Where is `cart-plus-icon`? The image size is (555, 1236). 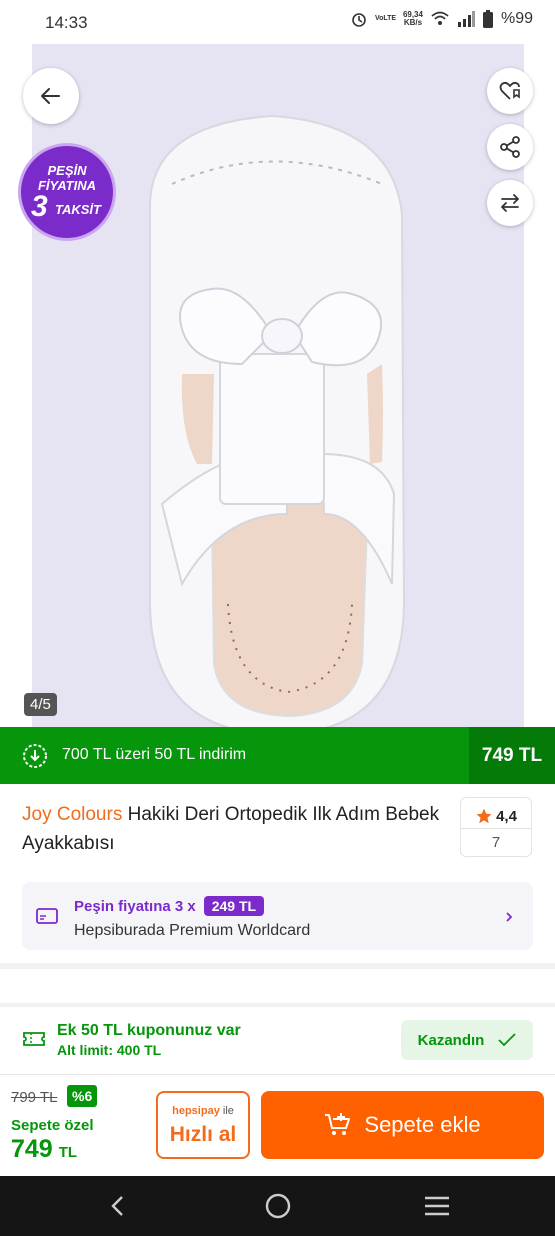 cart-plus-icon is located at coordinates (338, 1124).